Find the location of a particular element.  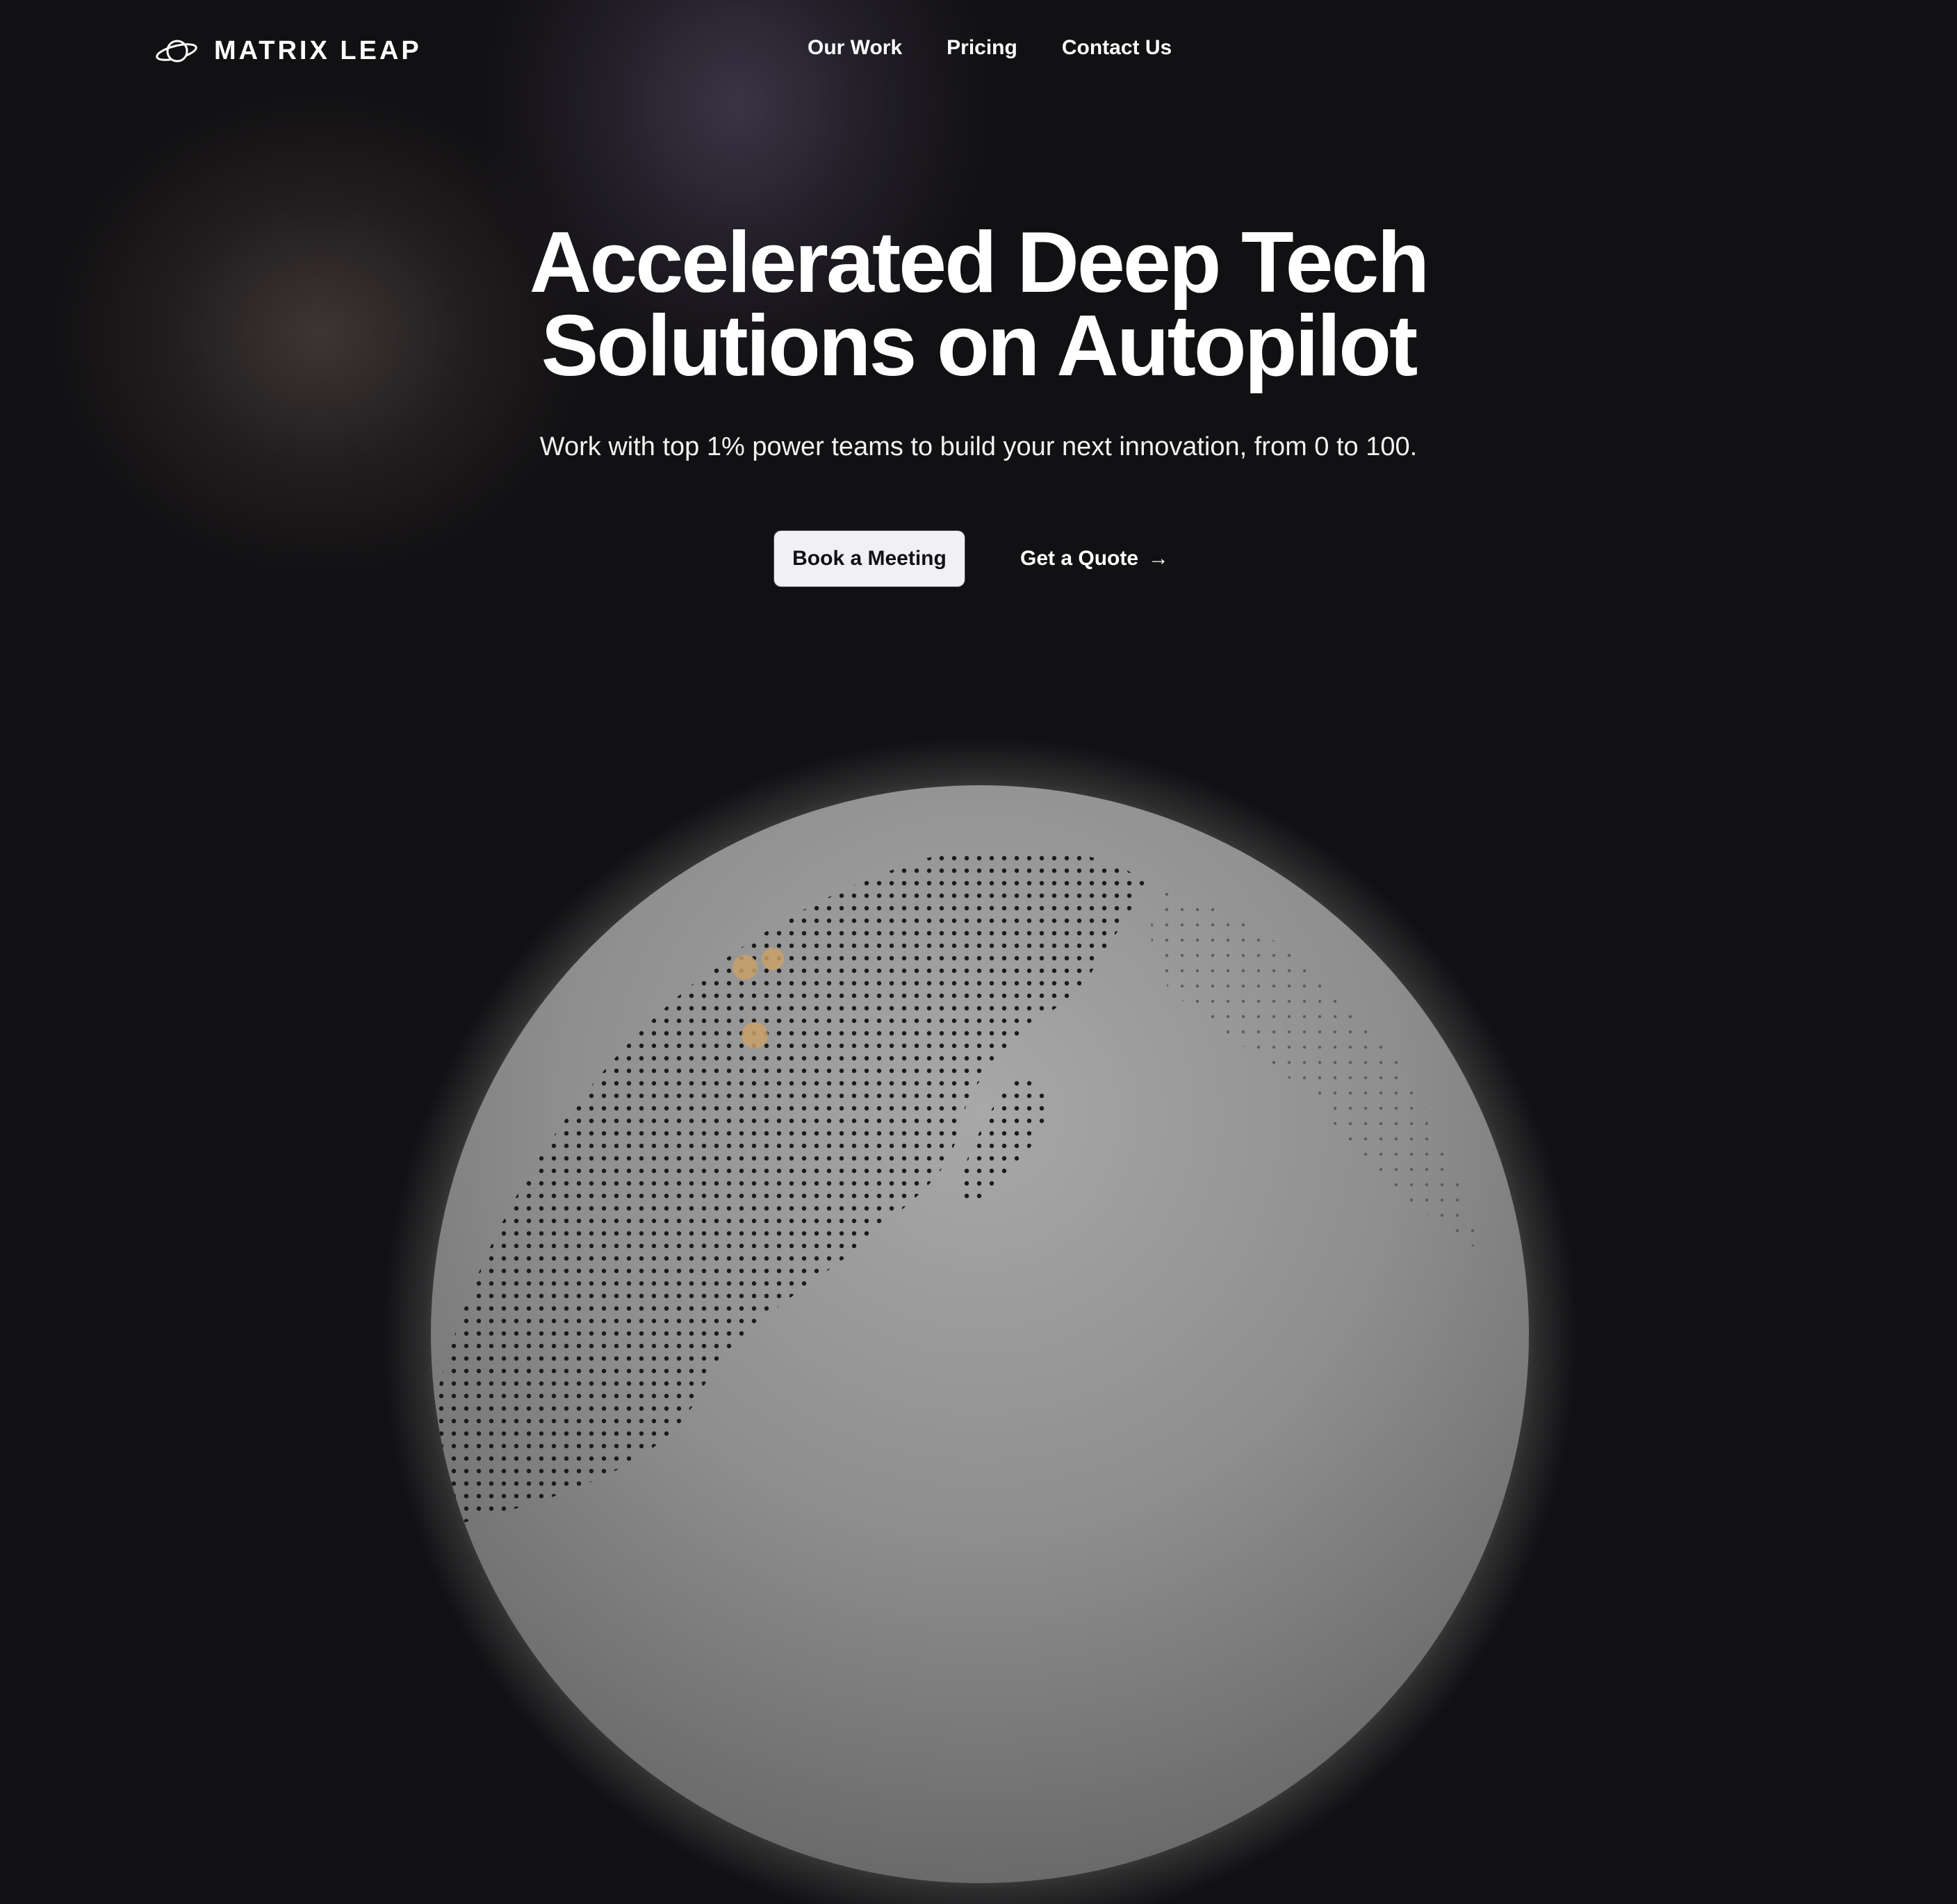

planet-icon is located at coordinates (176, 51).